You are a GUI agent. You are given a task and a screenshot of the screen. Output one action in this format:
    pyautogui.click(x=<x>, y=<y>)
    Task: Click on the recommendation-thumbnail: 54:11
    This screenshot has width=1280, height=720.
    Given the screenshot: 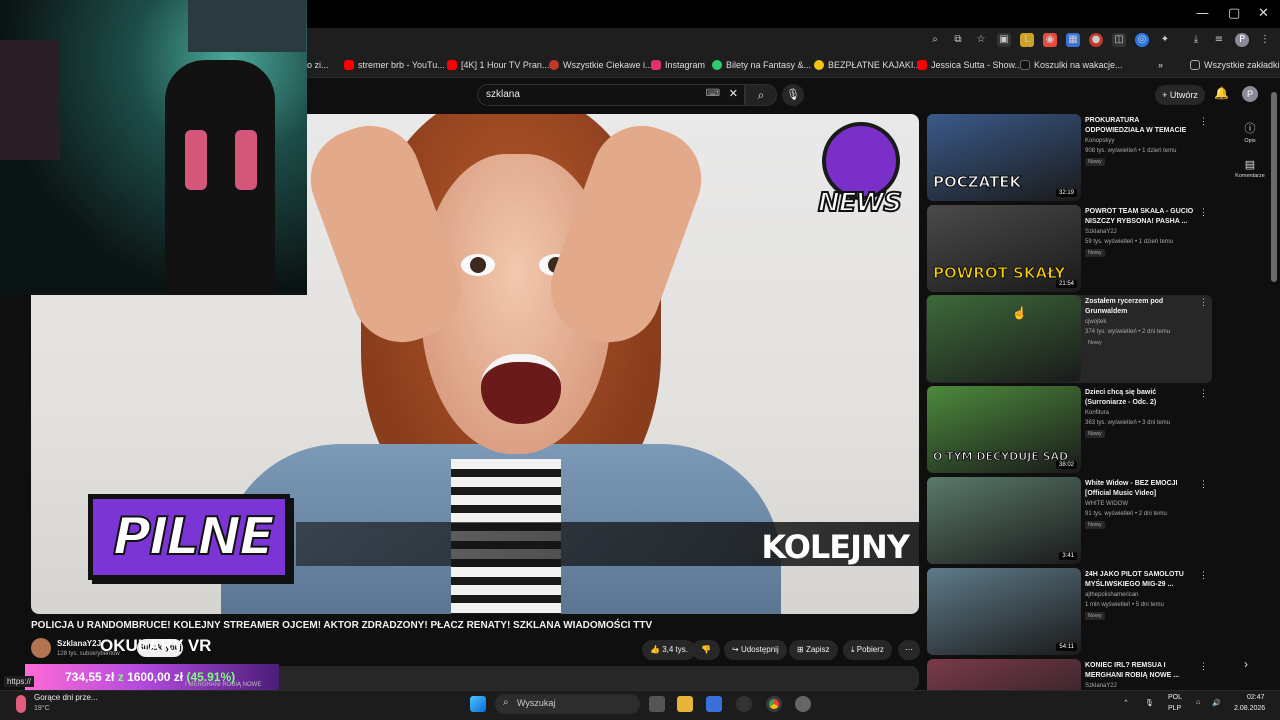 What is the action you would take?
    pyautogui.click(x=1004, y=611)
    